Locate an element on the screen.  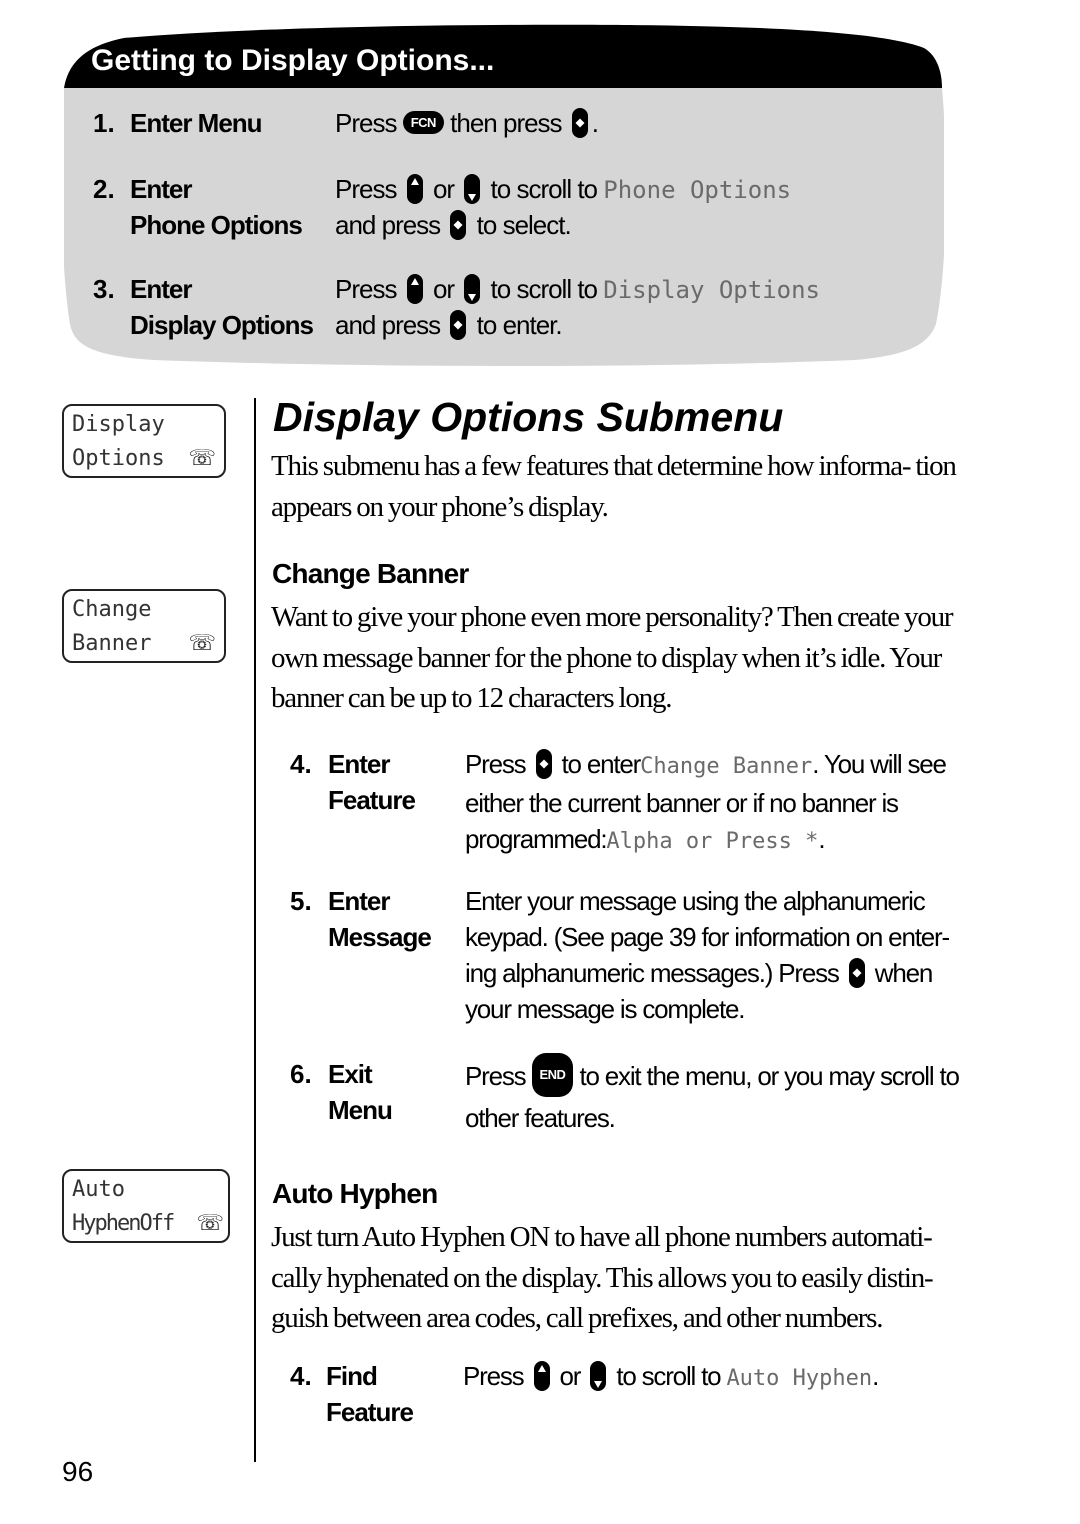
step-instruction-line2: and press to select. is located at coordinates (453, 226).